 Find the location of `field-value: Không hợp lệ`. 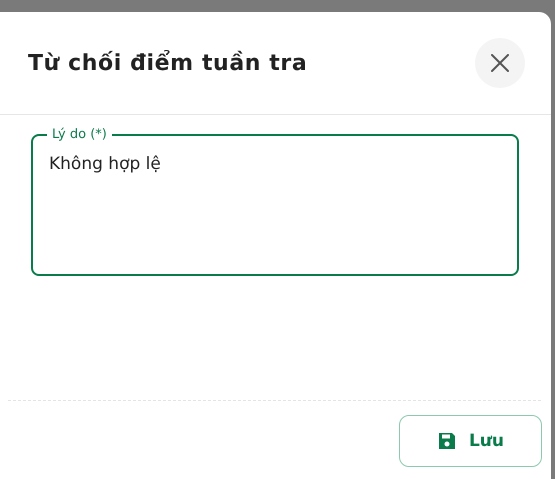

field-value: Không hợp lệ is located at coordinates (105, 164).